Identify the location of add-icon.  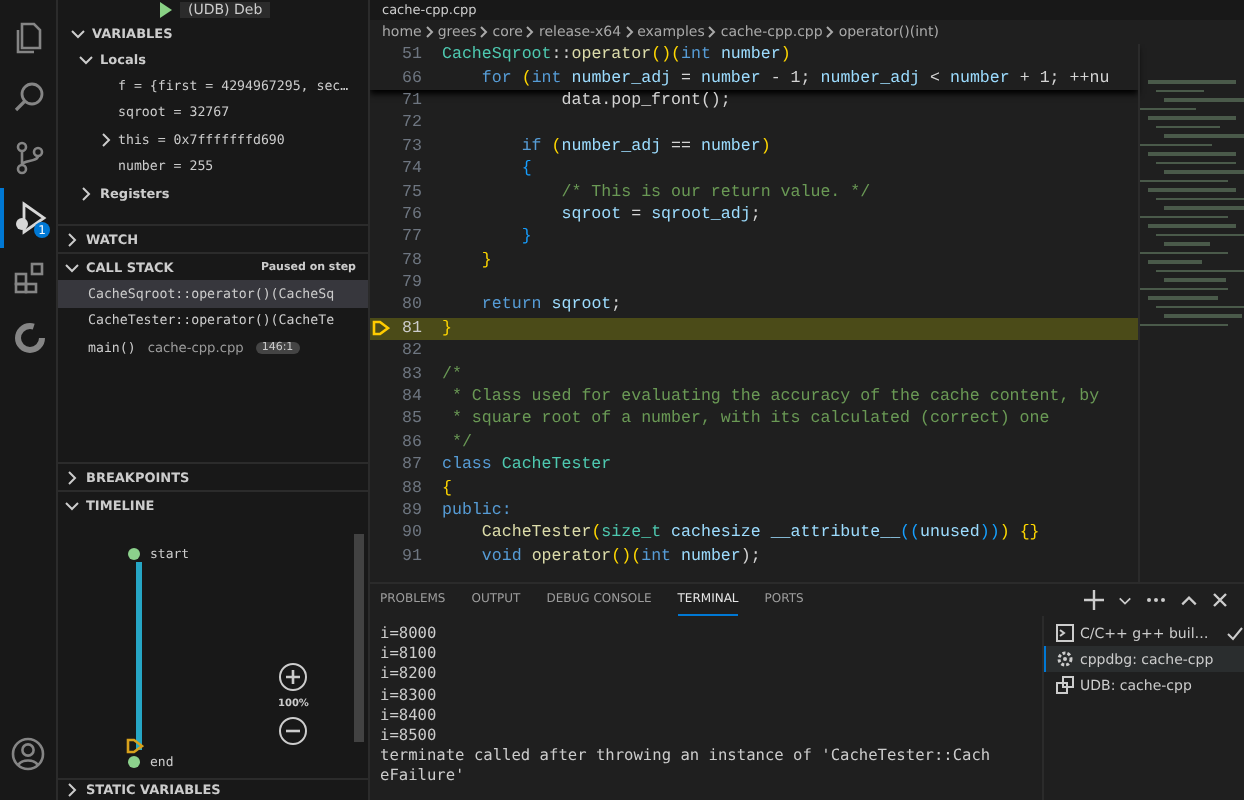
(1094, 600).